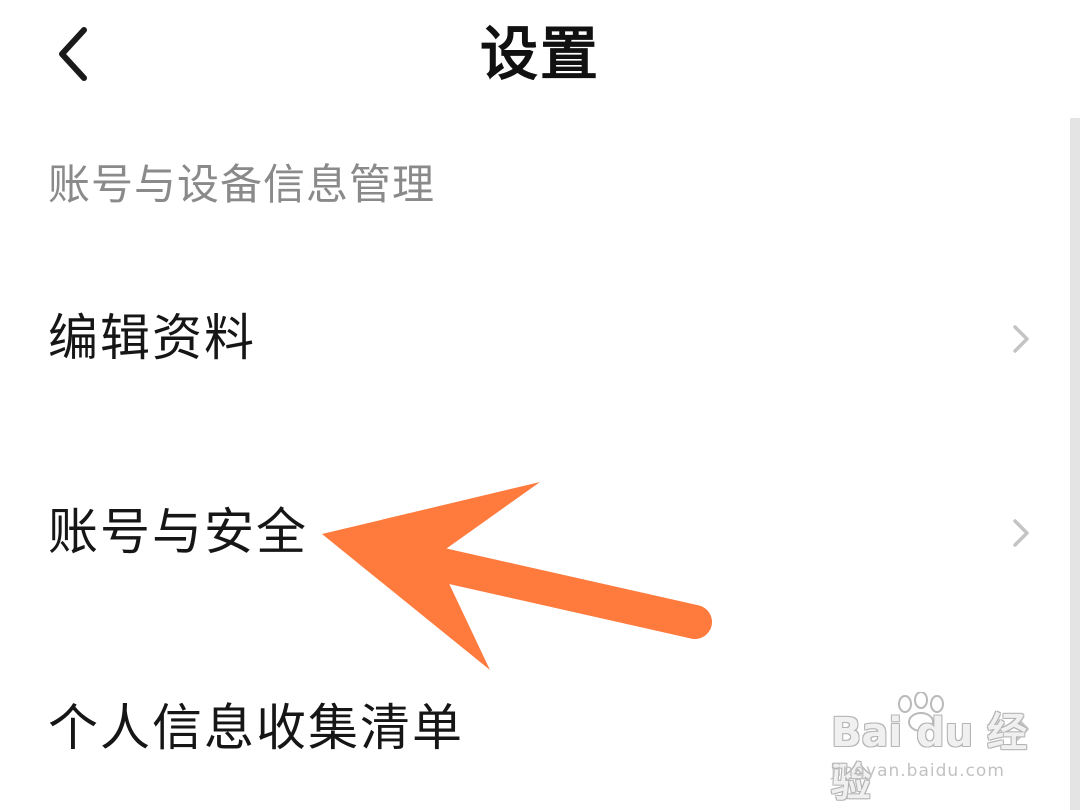  What do you see at coordinates (929, 758) in the screenshot?
I see `watermark-text: Bai du 经验` at bounding box center [929, 758].